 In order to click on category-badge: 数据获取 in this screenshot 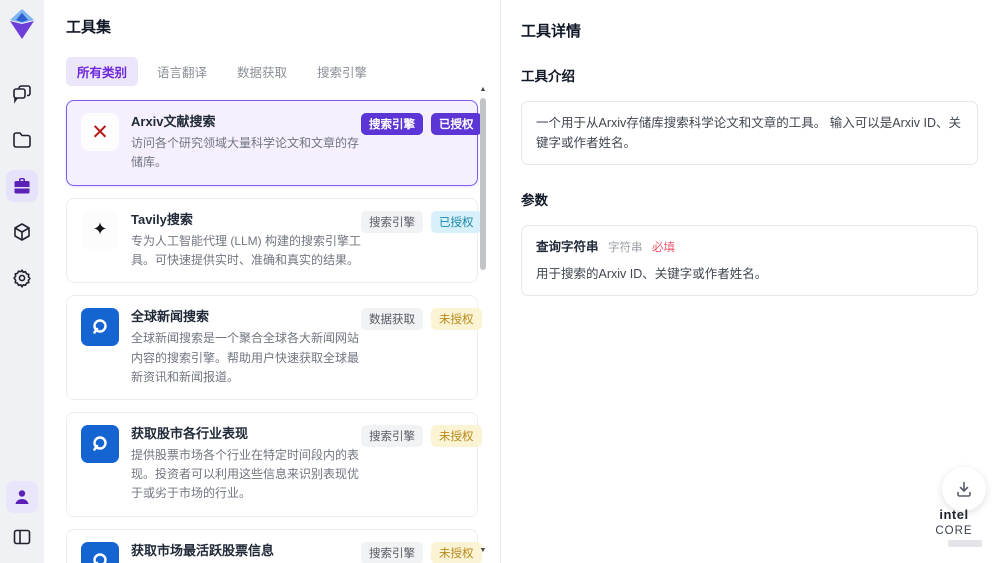, I will do `click(392, 319)`.